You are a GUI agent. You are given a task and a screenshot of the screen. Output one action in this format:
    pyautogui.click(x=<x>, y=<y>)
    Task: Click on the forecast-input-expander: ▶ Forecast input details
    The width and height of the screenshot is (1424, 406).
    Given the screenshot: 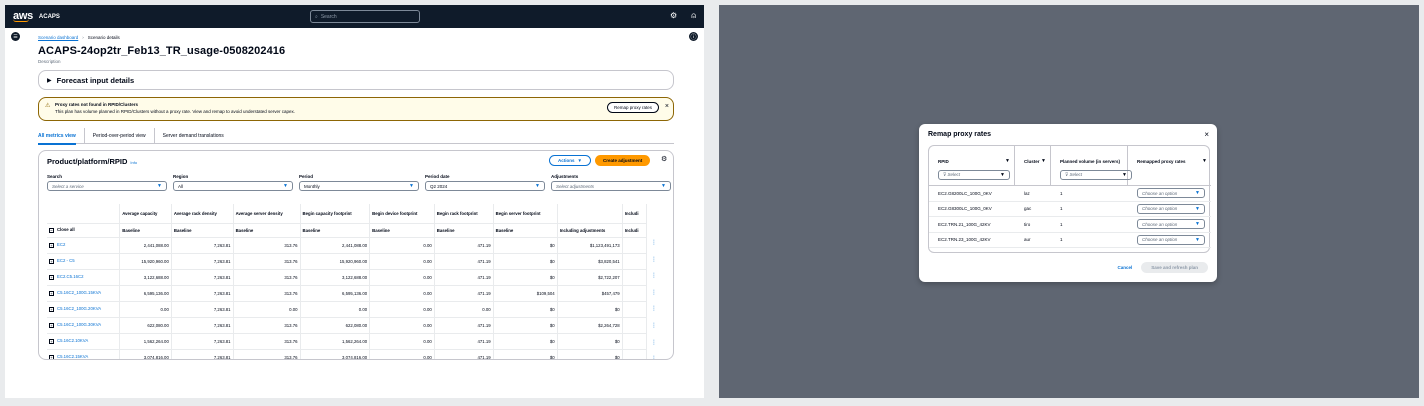 What is the action you would take?
    pyautogui.click(x=356, y=80)
    